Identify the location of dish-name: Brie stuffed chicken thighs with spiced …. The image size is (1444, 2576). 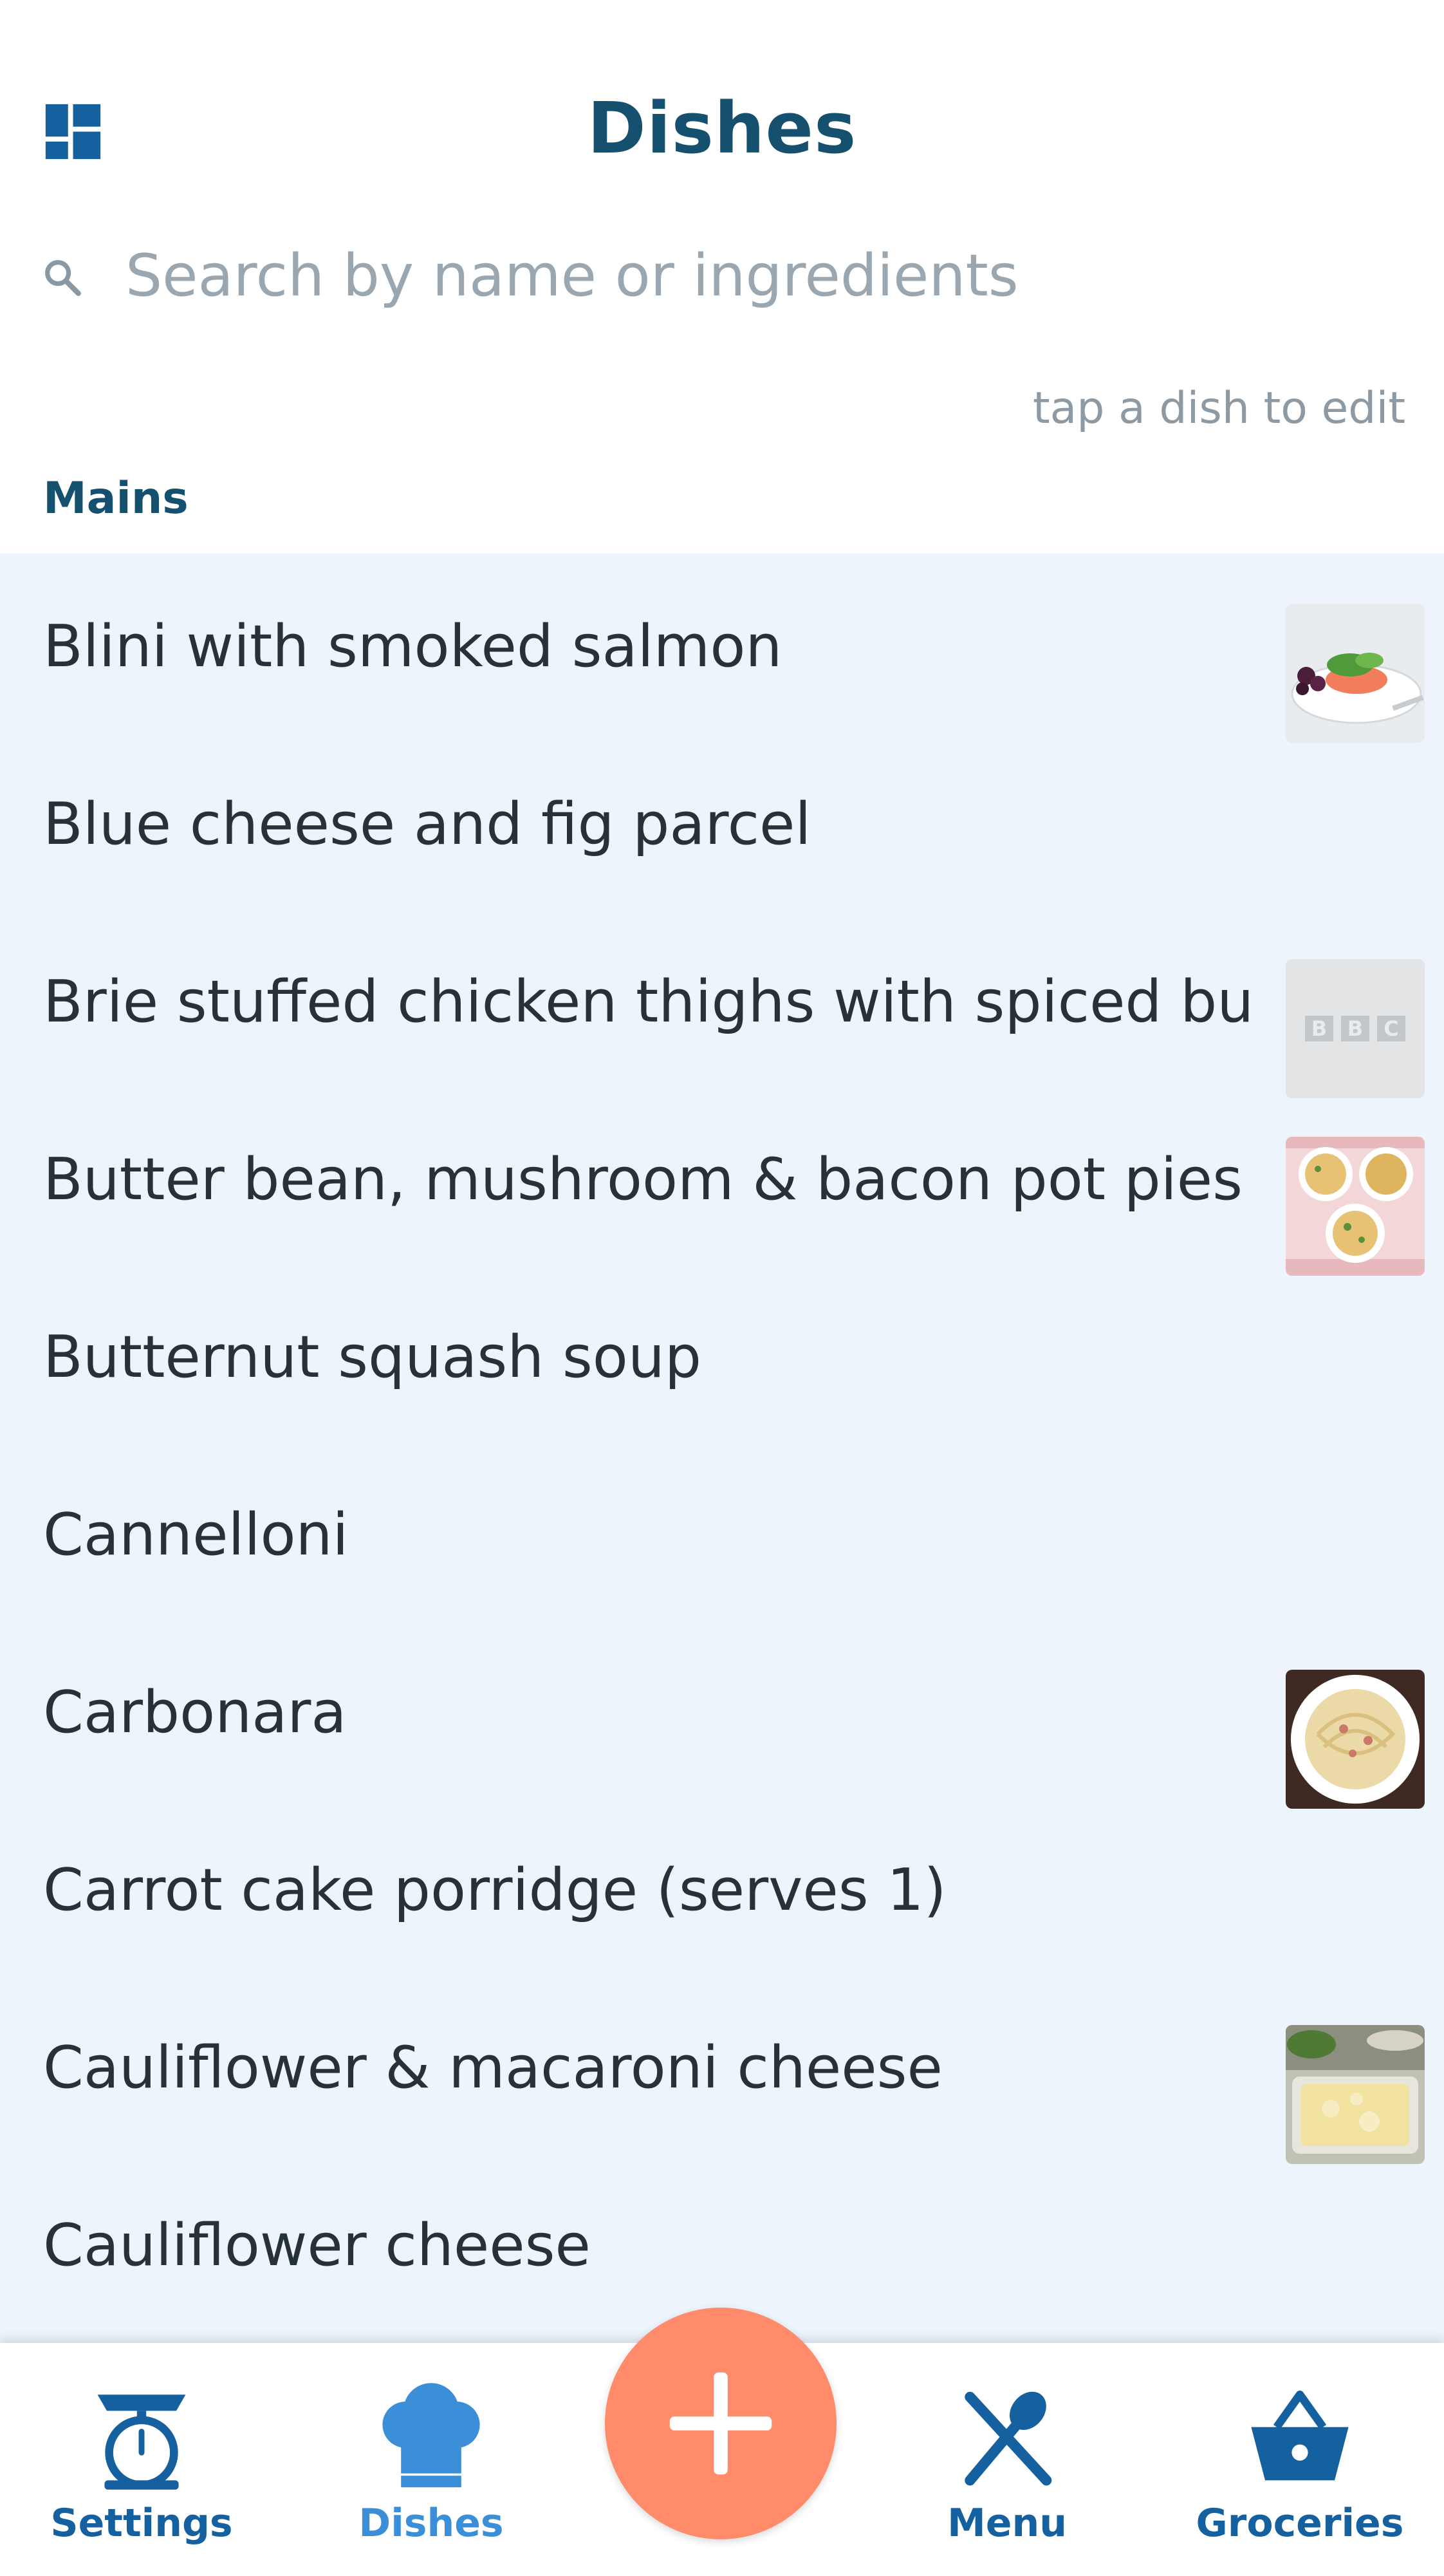
(648, 1002).